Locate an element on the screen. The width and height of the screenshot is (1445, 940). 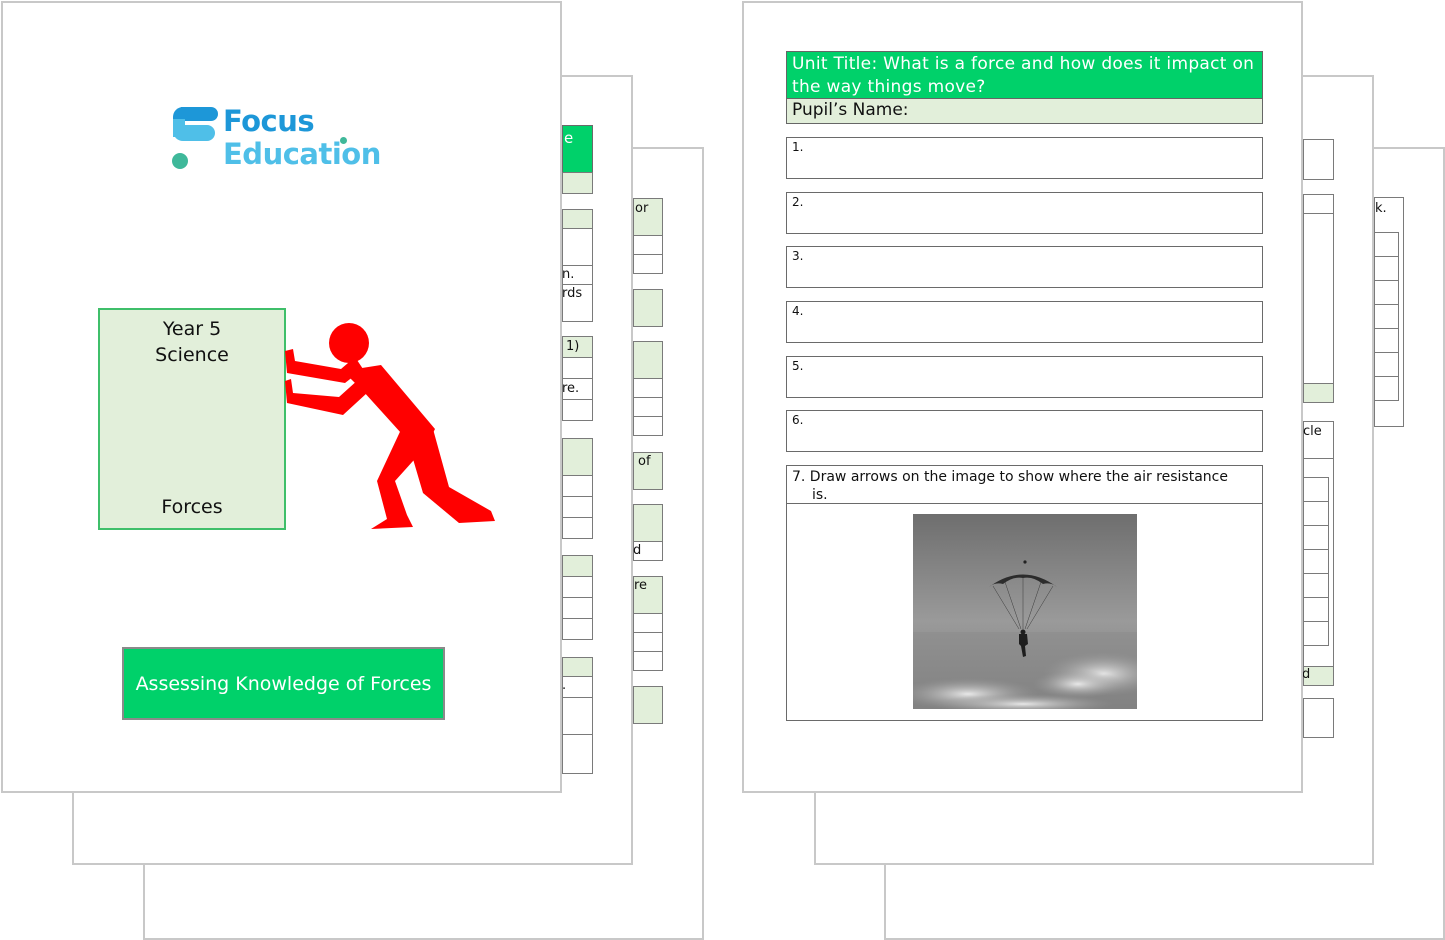
year-label: Year 5 is located at coordinates (192, 329).